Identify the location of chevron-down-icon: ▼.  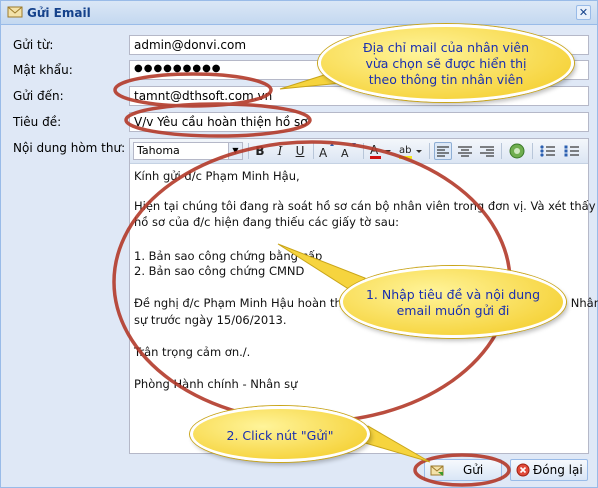
(235, 151).